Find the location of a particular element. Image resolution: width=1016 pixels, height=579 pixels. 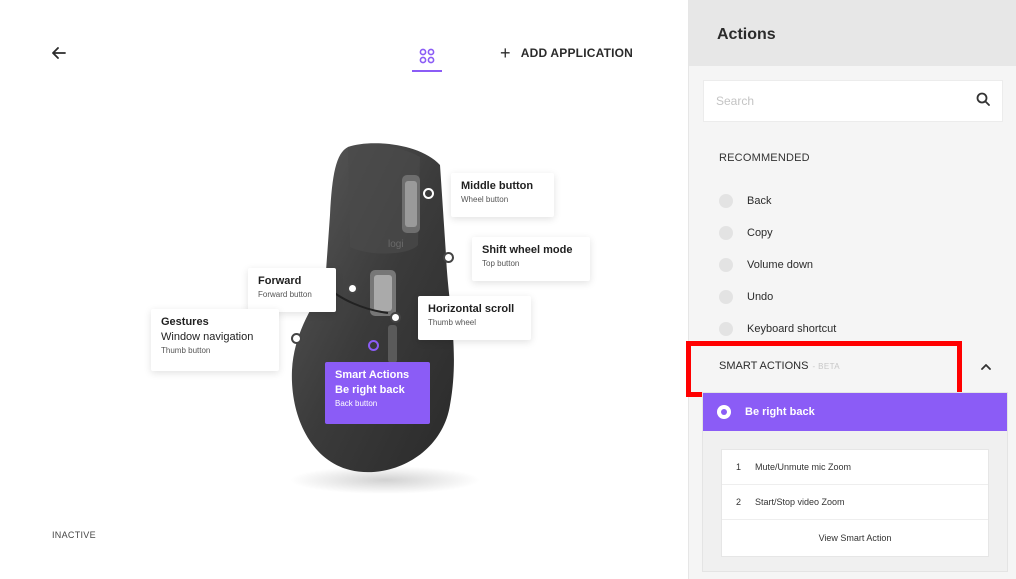

smart-action-label: Be right back is located at coordinates (780, 412).